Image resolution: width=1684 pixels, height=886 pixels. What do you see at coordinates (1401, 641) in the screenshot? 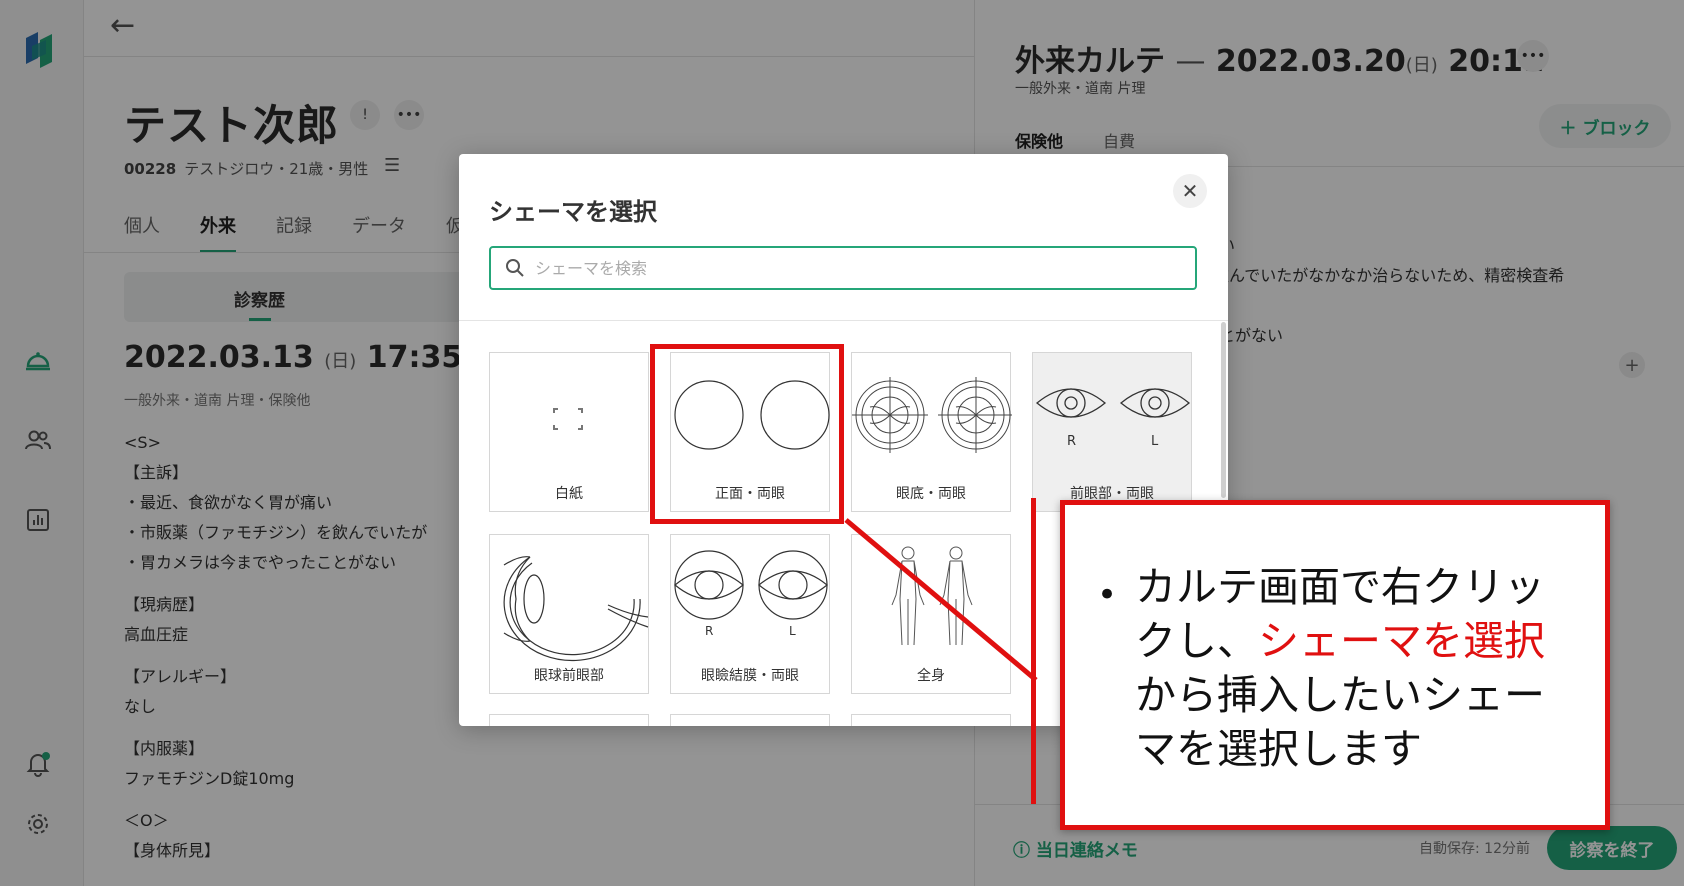
I see `callout-highlight: シェーマを選択` at bounding box center [1401, 641].